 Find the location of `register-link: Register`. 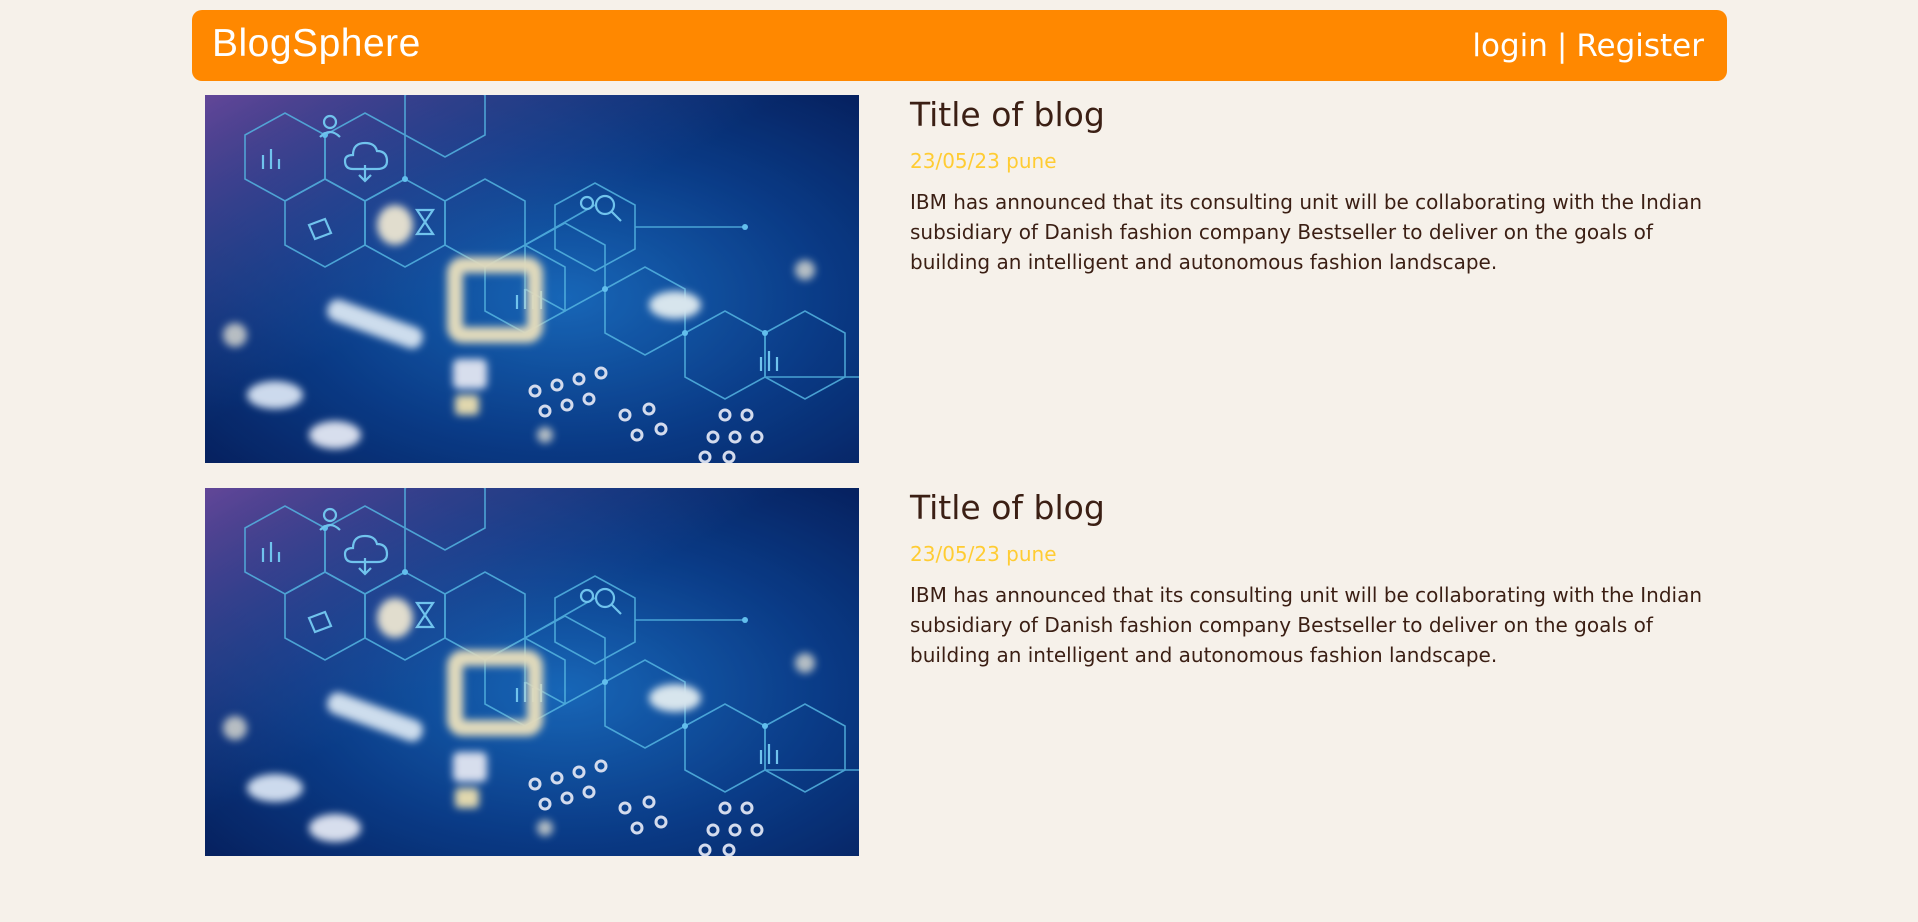

register-link: Register is located at coordinates (1640, 46).